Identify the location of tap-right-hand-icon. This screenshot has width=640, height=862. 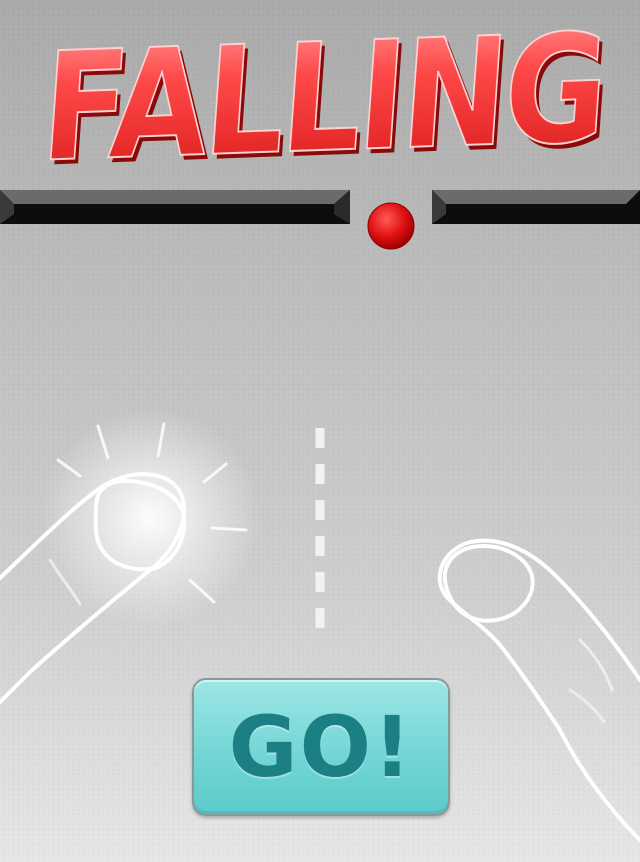
(538, 690).